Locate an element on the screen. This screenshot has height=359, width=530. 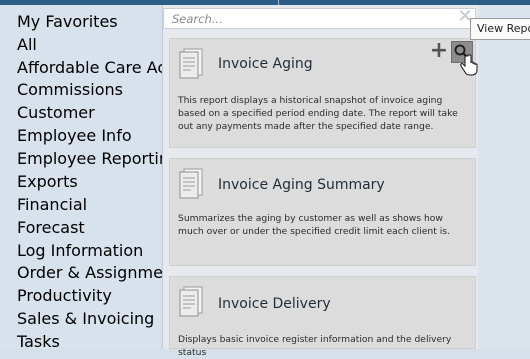
report-title: Invoice Aging Summary is located at coordinates (301, 185).